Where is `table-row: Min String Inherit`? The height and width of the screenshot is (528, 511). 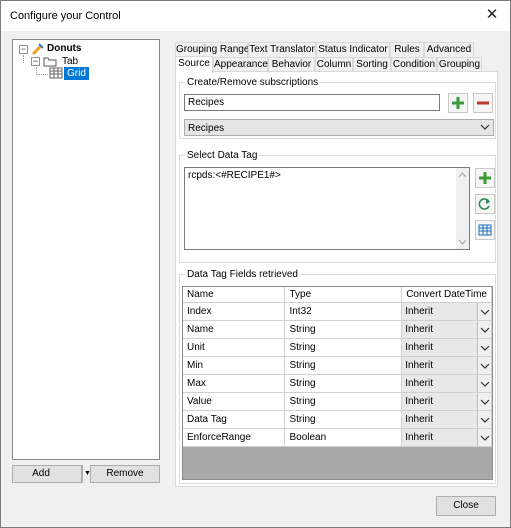 table-row: Min String Inherit is located at coordinates (337, 365).